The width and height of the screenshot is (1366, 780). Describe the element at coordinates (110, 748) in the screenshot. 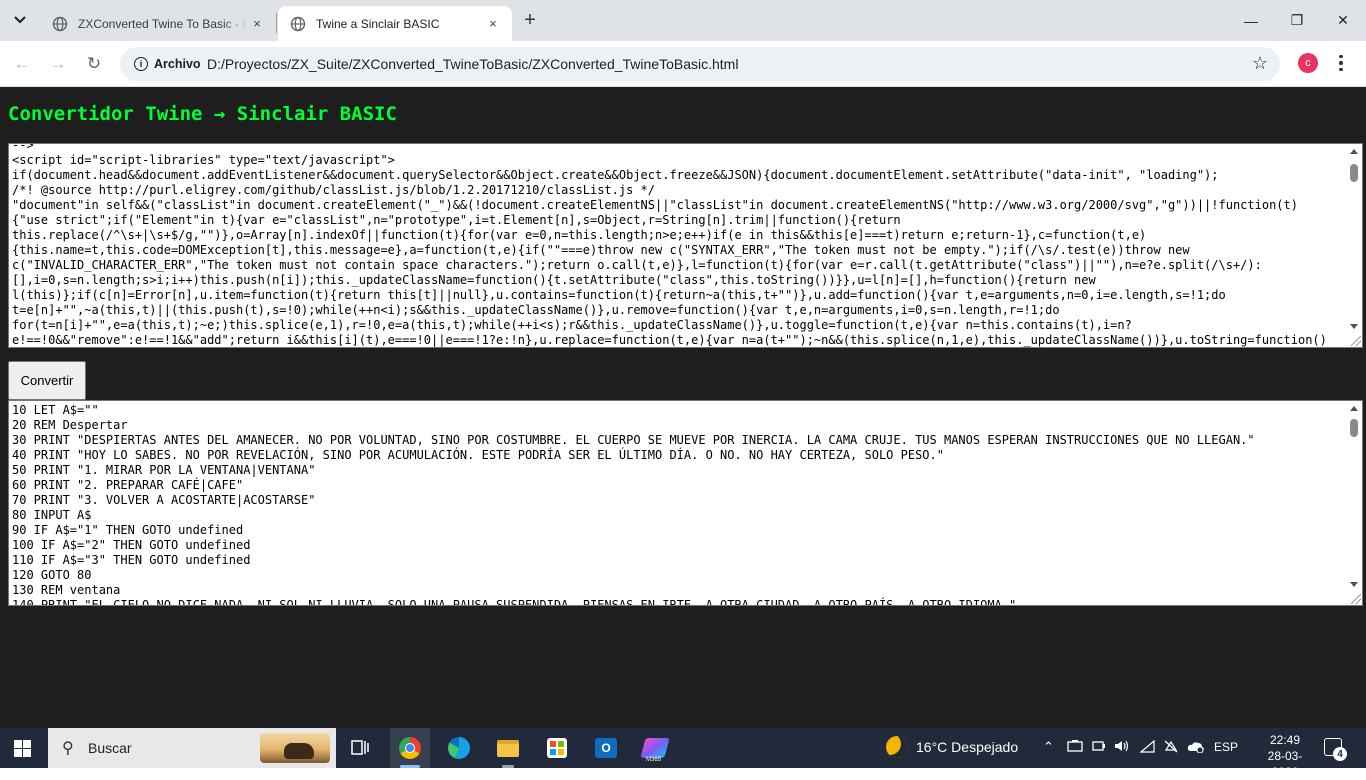

I see `taskbar-search-placeholder: Buscar` at that location.